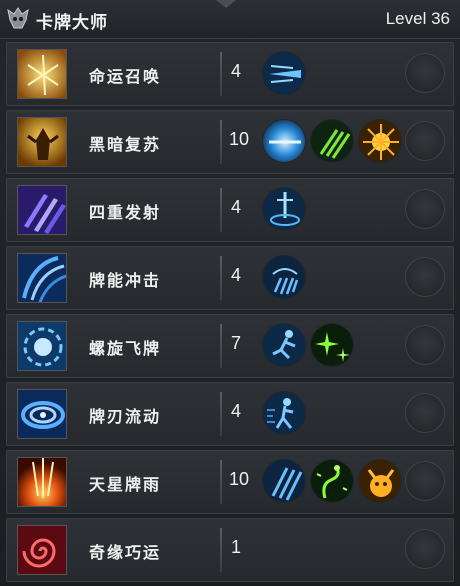 The image size is (460, 586). What do you see at coordinates (230, 278) in the screenshot?
I see `skill-row: 牌能冲击 4` at bounding box center [230, 278].